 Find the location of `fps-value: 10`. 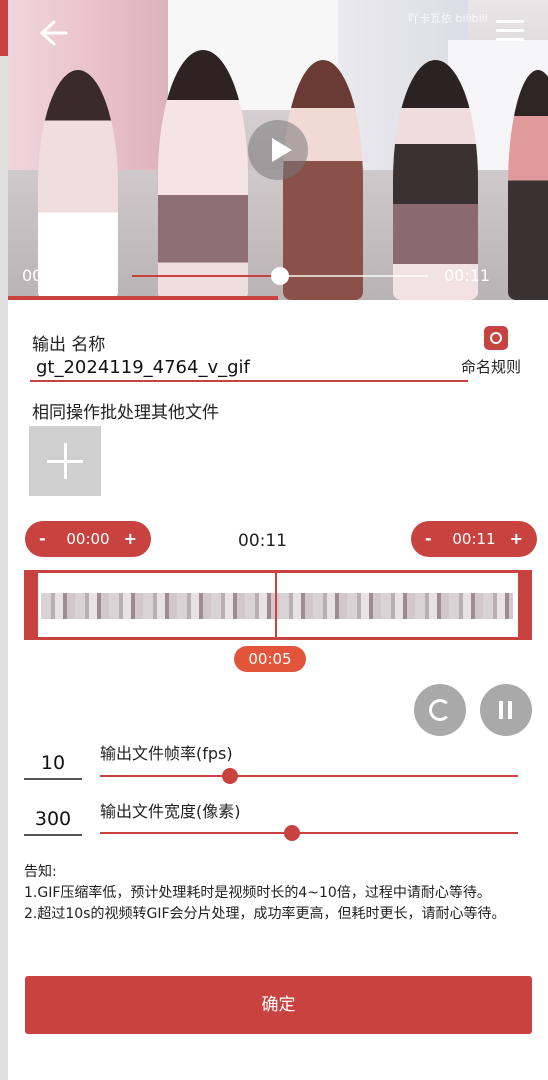

fps-value: 10 is located at coordinates (53, 766).